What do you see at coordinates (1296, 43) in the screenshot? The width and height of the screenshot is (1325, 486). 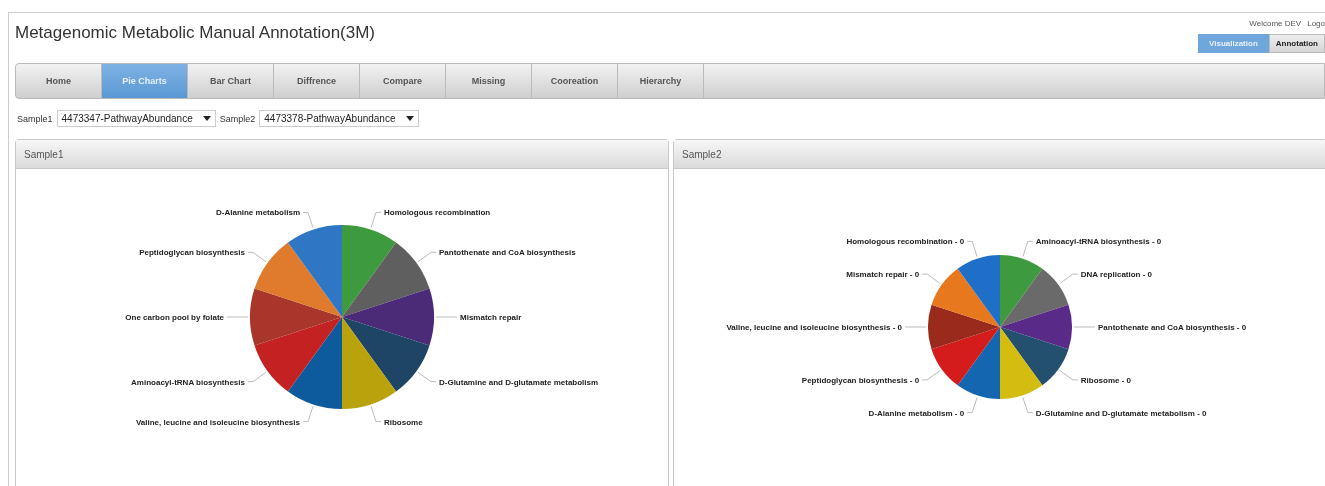 I see `mode-button: Annotation` at bounding box center [1296, 43].